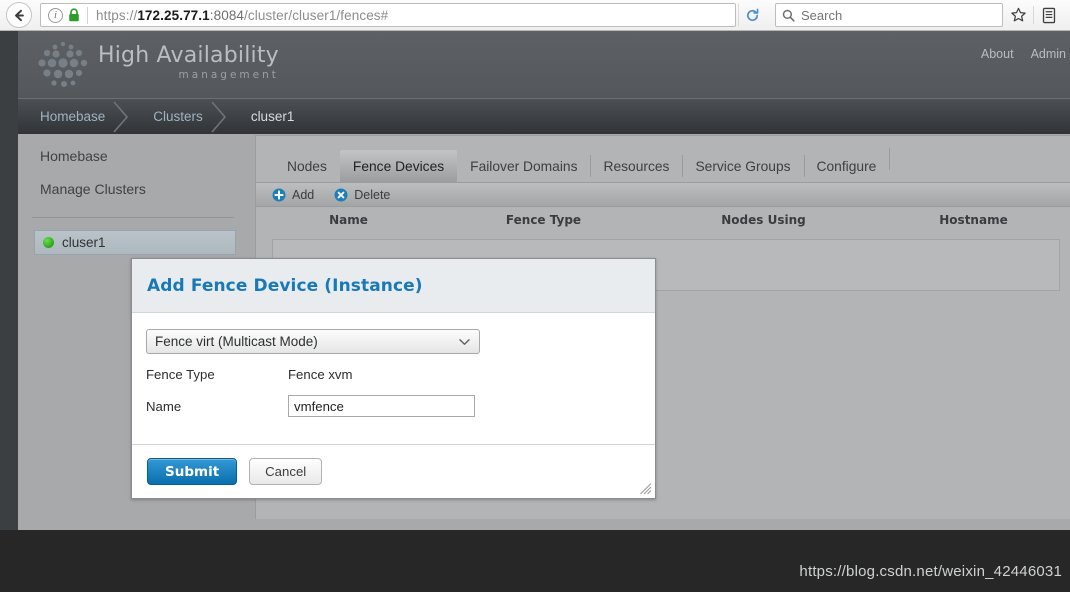  Describe the element at coordinates (400, 374) in the screenshot. I see `field-row-fence-type: Fence Type Fence xvm` at that location.